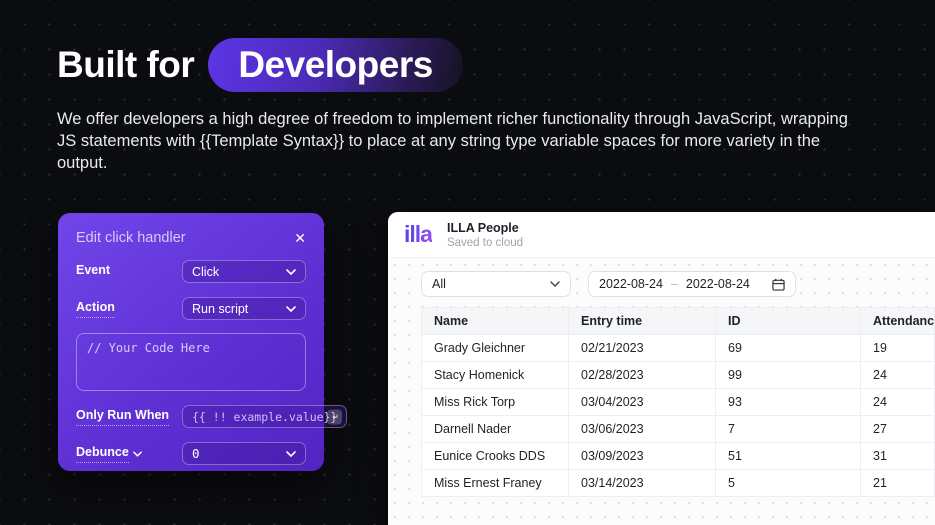 This screenshot has width=935, height=525. I want to click on cell-id: 5, so click(788, 483).